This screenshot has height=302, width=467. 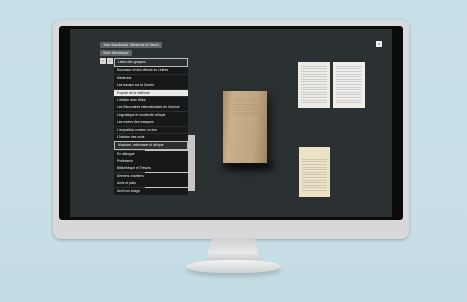 What do you see at coordinates (151, 86) in the screenshot?
I see `menu-item: Les travaux sur la Guerre` at bounding box center [151, 86].